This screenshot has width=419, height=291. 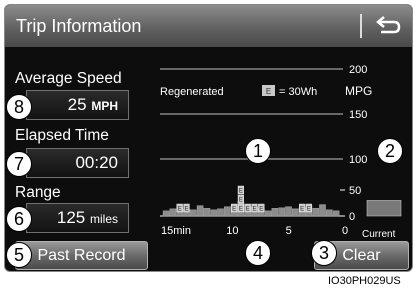 What do you see at coordinates (258, 151) in the screenshot?
I see `callout-1: 1` at bounding box center [258, 151].